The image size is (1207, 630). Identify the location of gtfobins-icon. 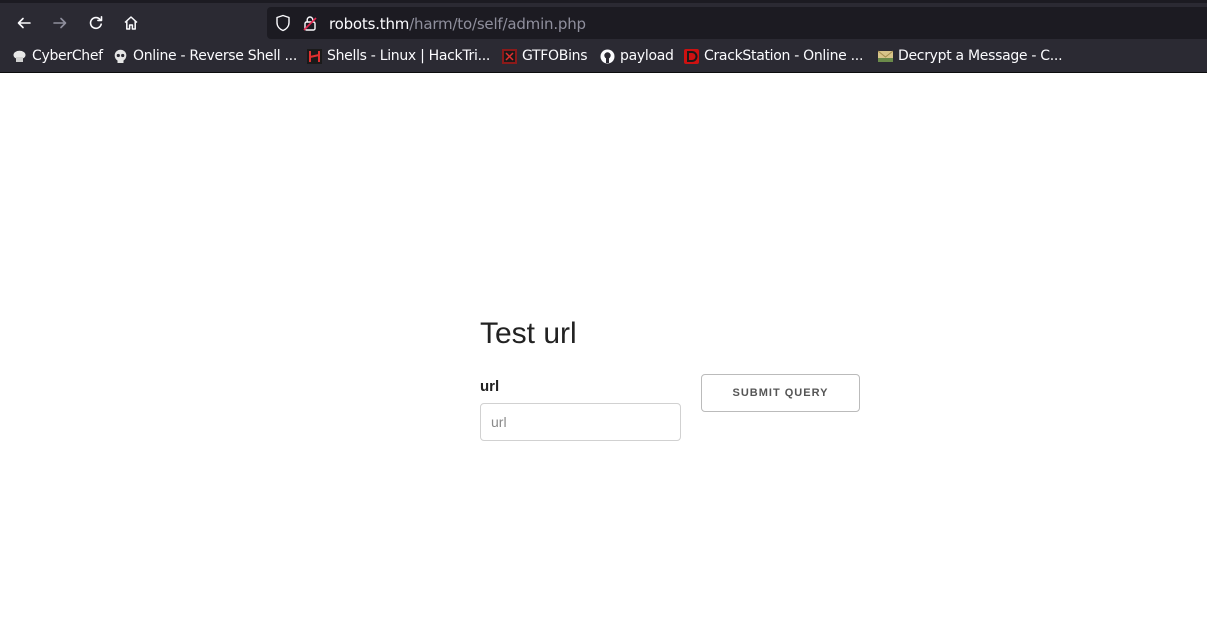
(509, 56).